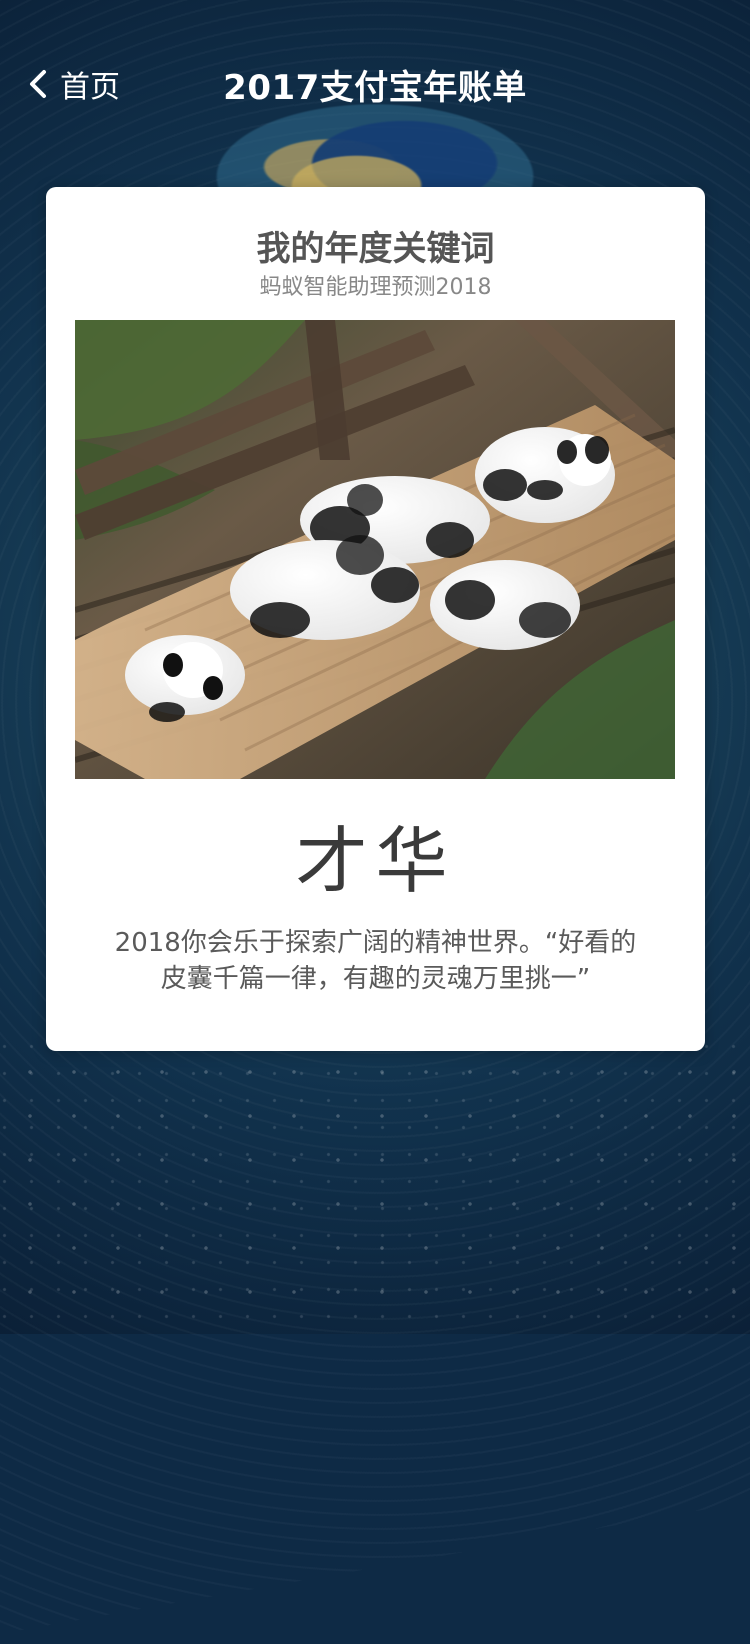 Image resolution: width=750 pixels, height=1644 pixels. Describe the element at coordinates (375, 861) in the screenshot. I see `keyword-text: 才华` at that location.